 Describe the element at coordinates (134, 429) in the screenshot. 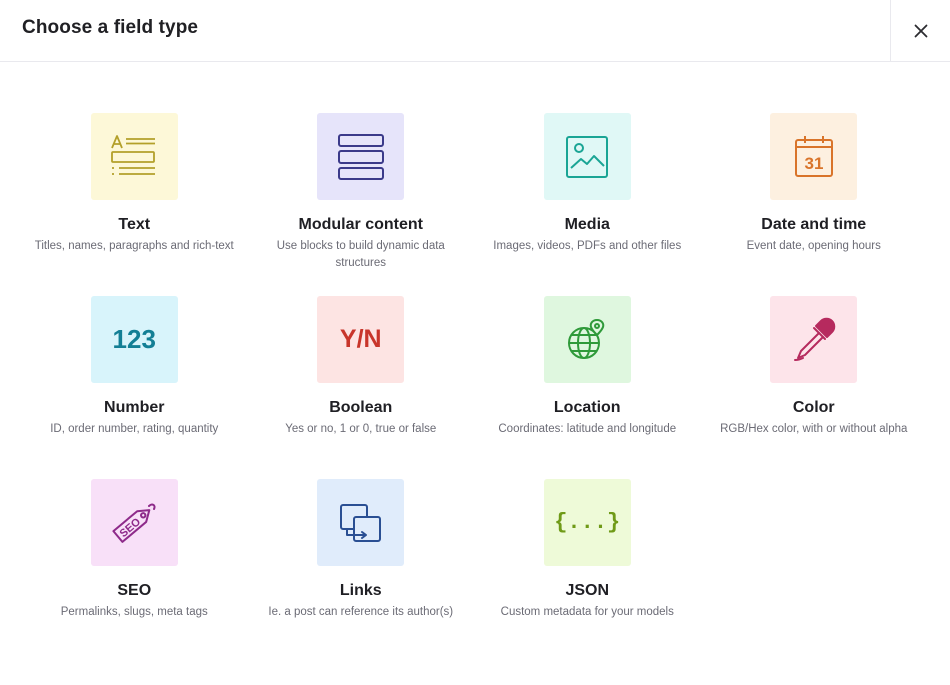

I see `field-type-description: ID, order number, rating, quantity` at that location.